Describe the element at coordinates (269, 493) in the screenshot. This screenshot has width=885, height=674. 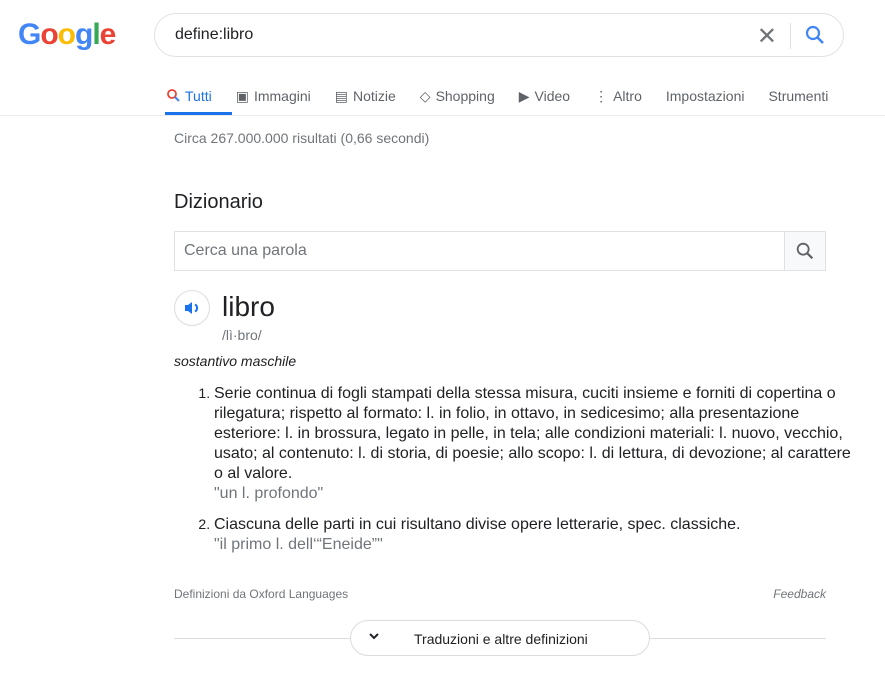
I see `example: "un l. profondo"` at that location.